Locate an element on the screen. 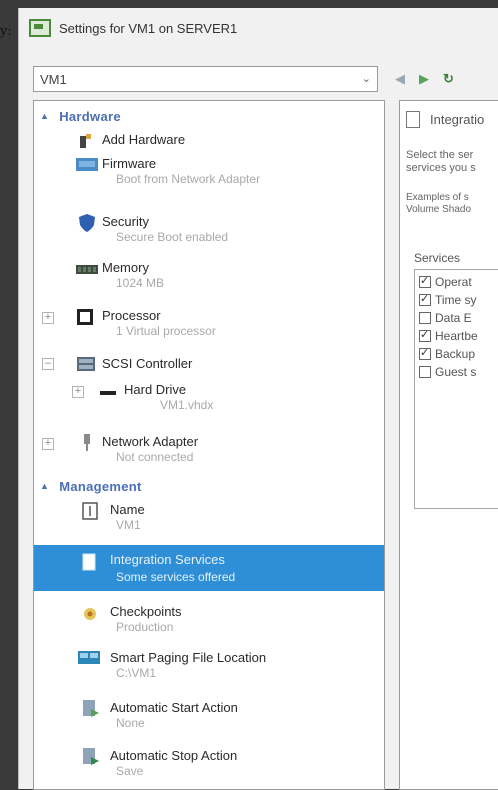 This screenshot has height=790, width=498. tree-item-sublabel: Not connected is located at coordinates (155, 457).